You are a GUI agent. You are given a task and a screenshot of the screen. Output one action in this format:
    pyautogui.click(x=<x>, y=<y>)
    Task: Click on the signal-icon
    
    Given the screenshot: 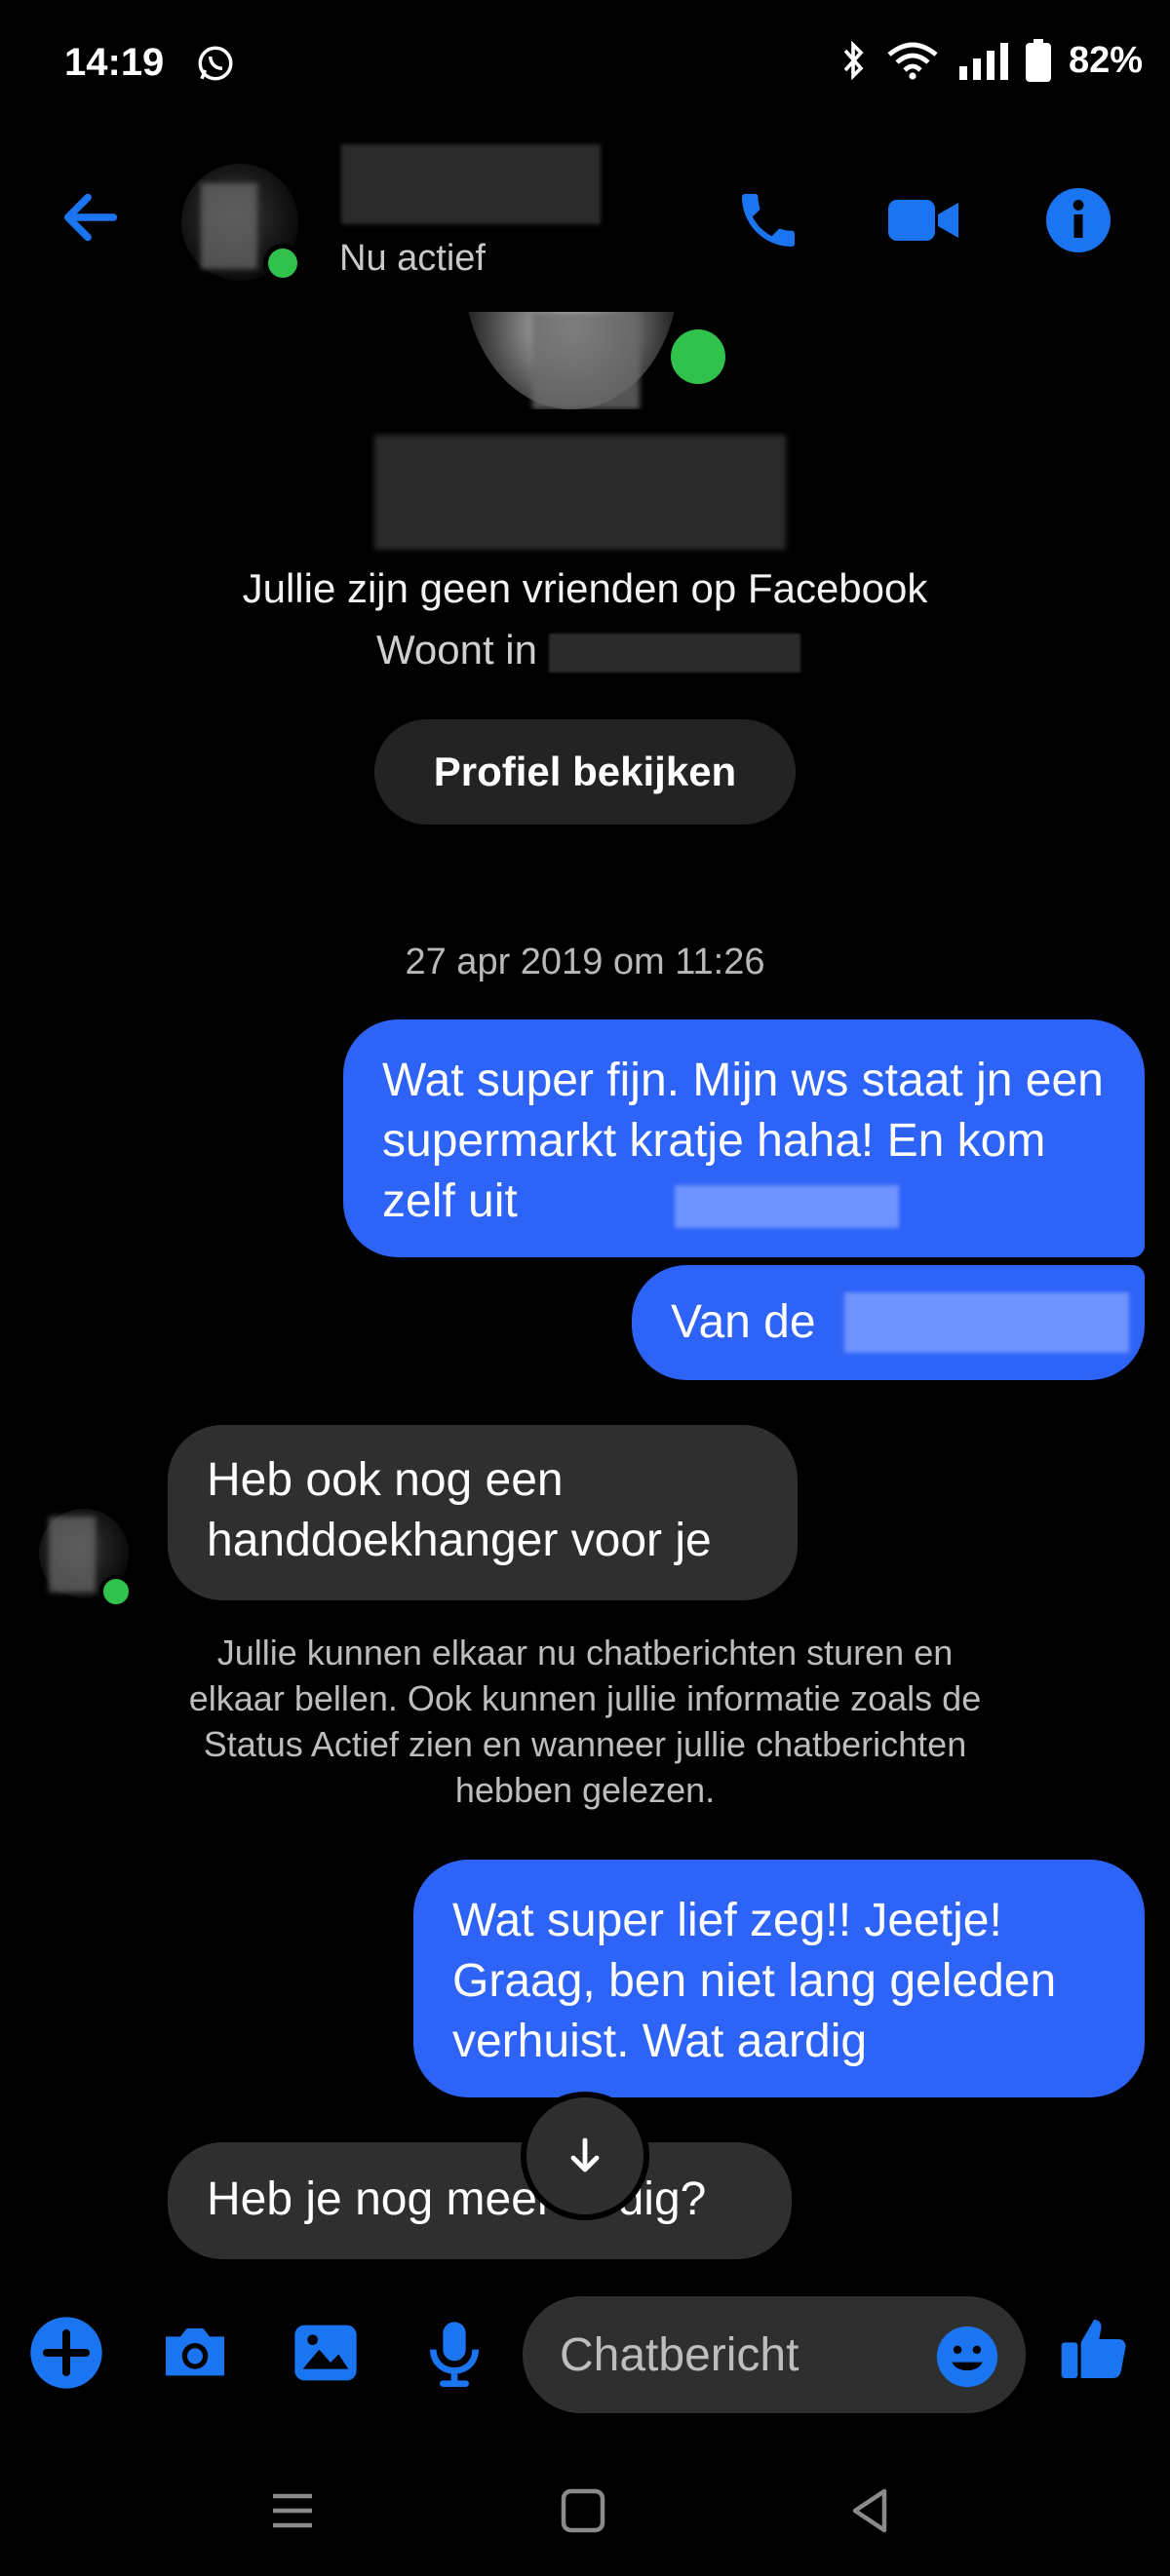 What is the action you would take?
    pyautogui.click(x=983, y=61)
    